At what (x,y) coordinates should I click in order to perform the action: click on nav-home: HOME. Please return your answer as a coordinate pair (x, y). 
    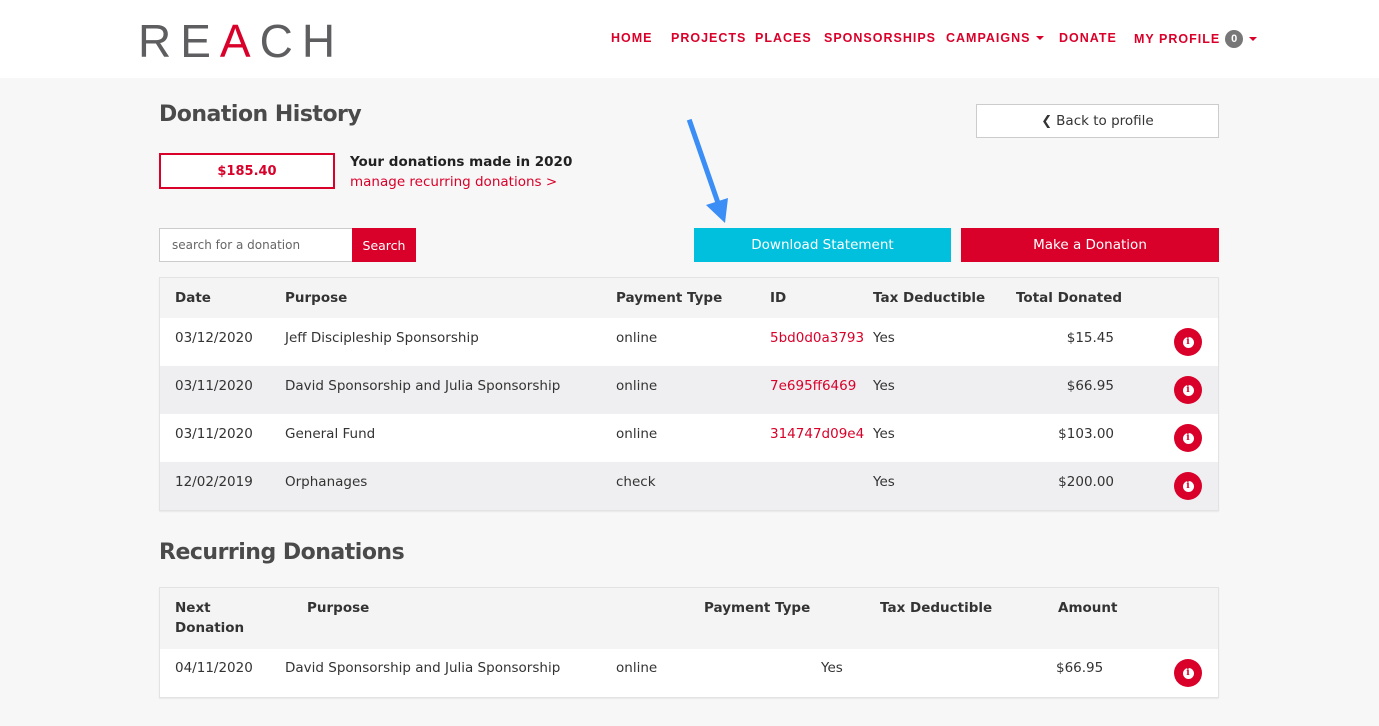
    Looking at the image, I should click on (632, 38).